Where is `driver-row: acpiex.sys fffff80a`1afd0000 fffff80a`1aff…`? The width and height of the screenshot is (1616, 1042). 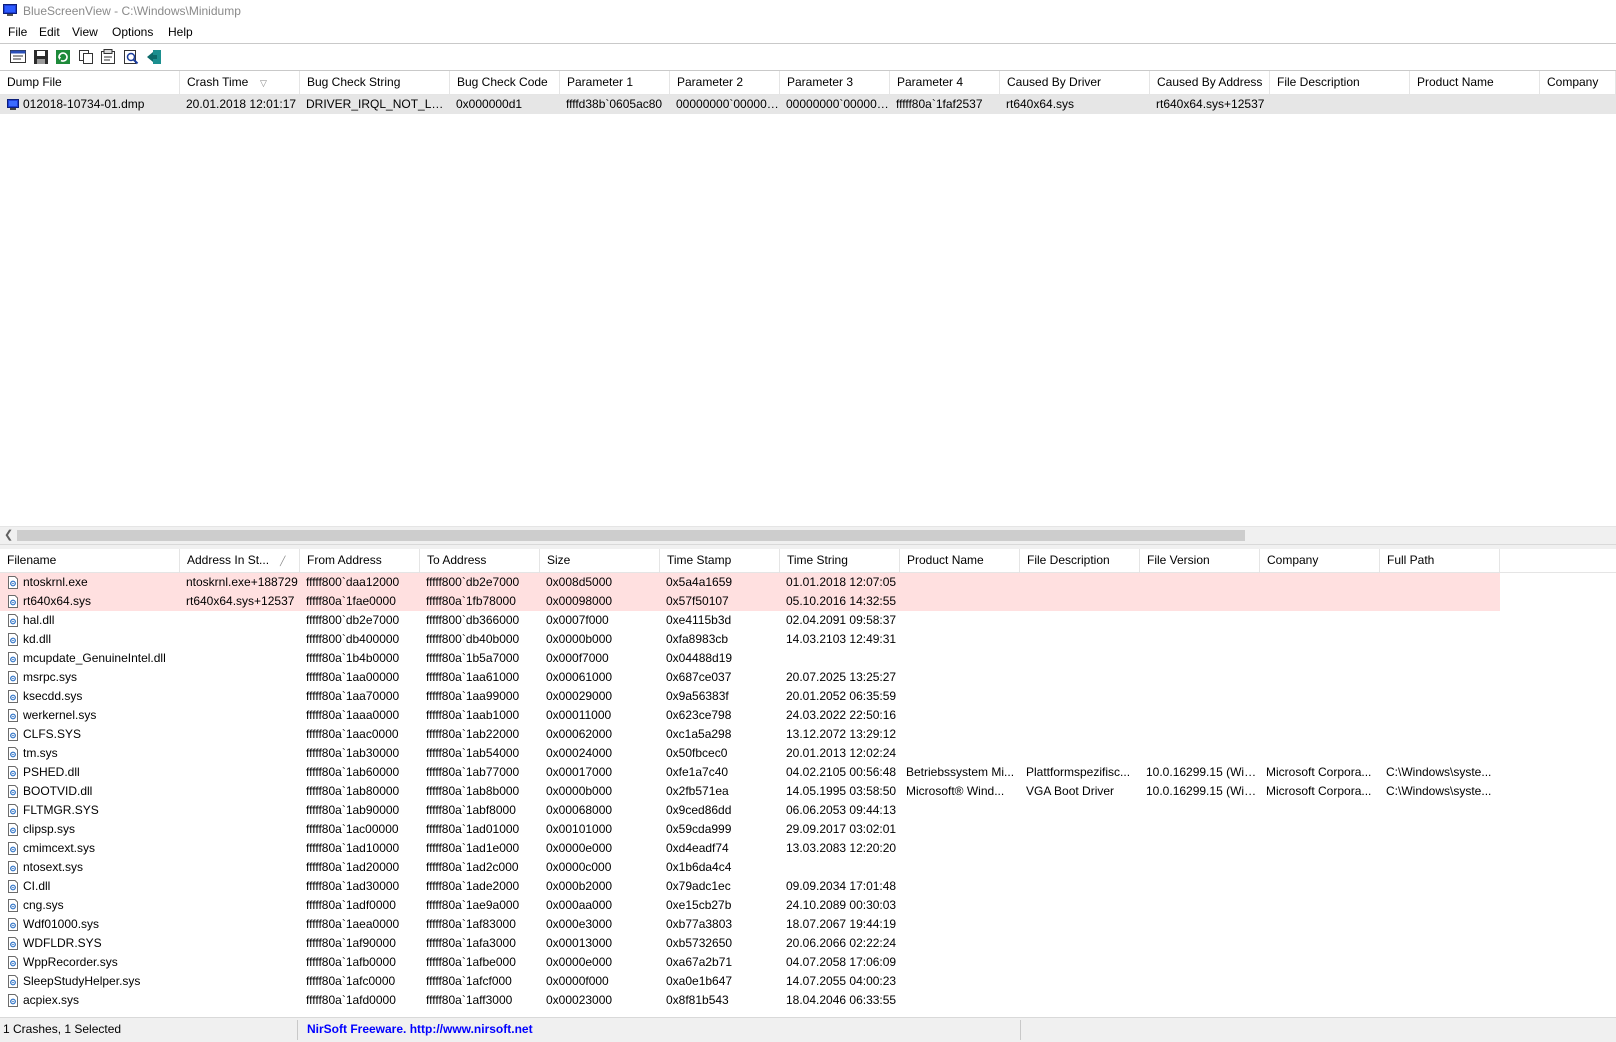
driver-row: acpiex.sys fffff80a`1afd0000 fffff80a`1aff… is located at coordinates (750, 1000).